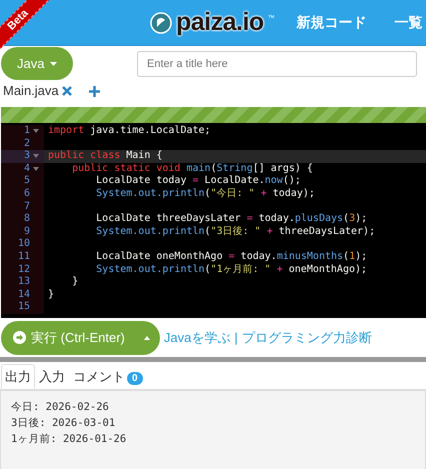 The height and width of the screenshot is (469, 426). Describe the element at coordinates (231, 269) in the screenshot. I see `code-line: System.out.println("1ヶ月前: " + oneMonthAgo);` at that location.